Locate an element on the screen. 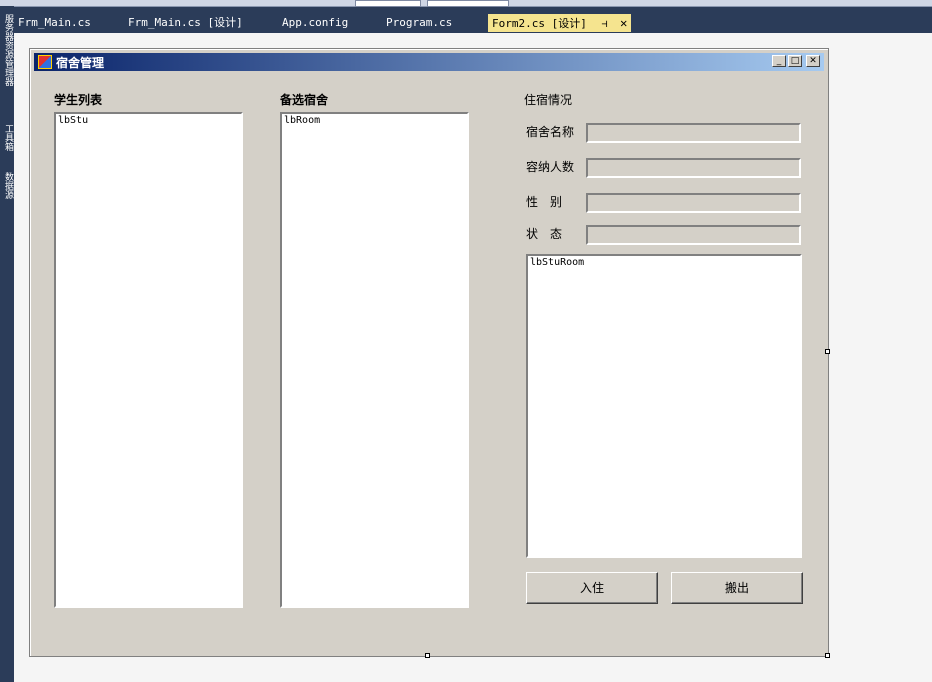 The width and height of the screenshot is (932, 682). close-button: ✕ is located at coordinates (813, 61).